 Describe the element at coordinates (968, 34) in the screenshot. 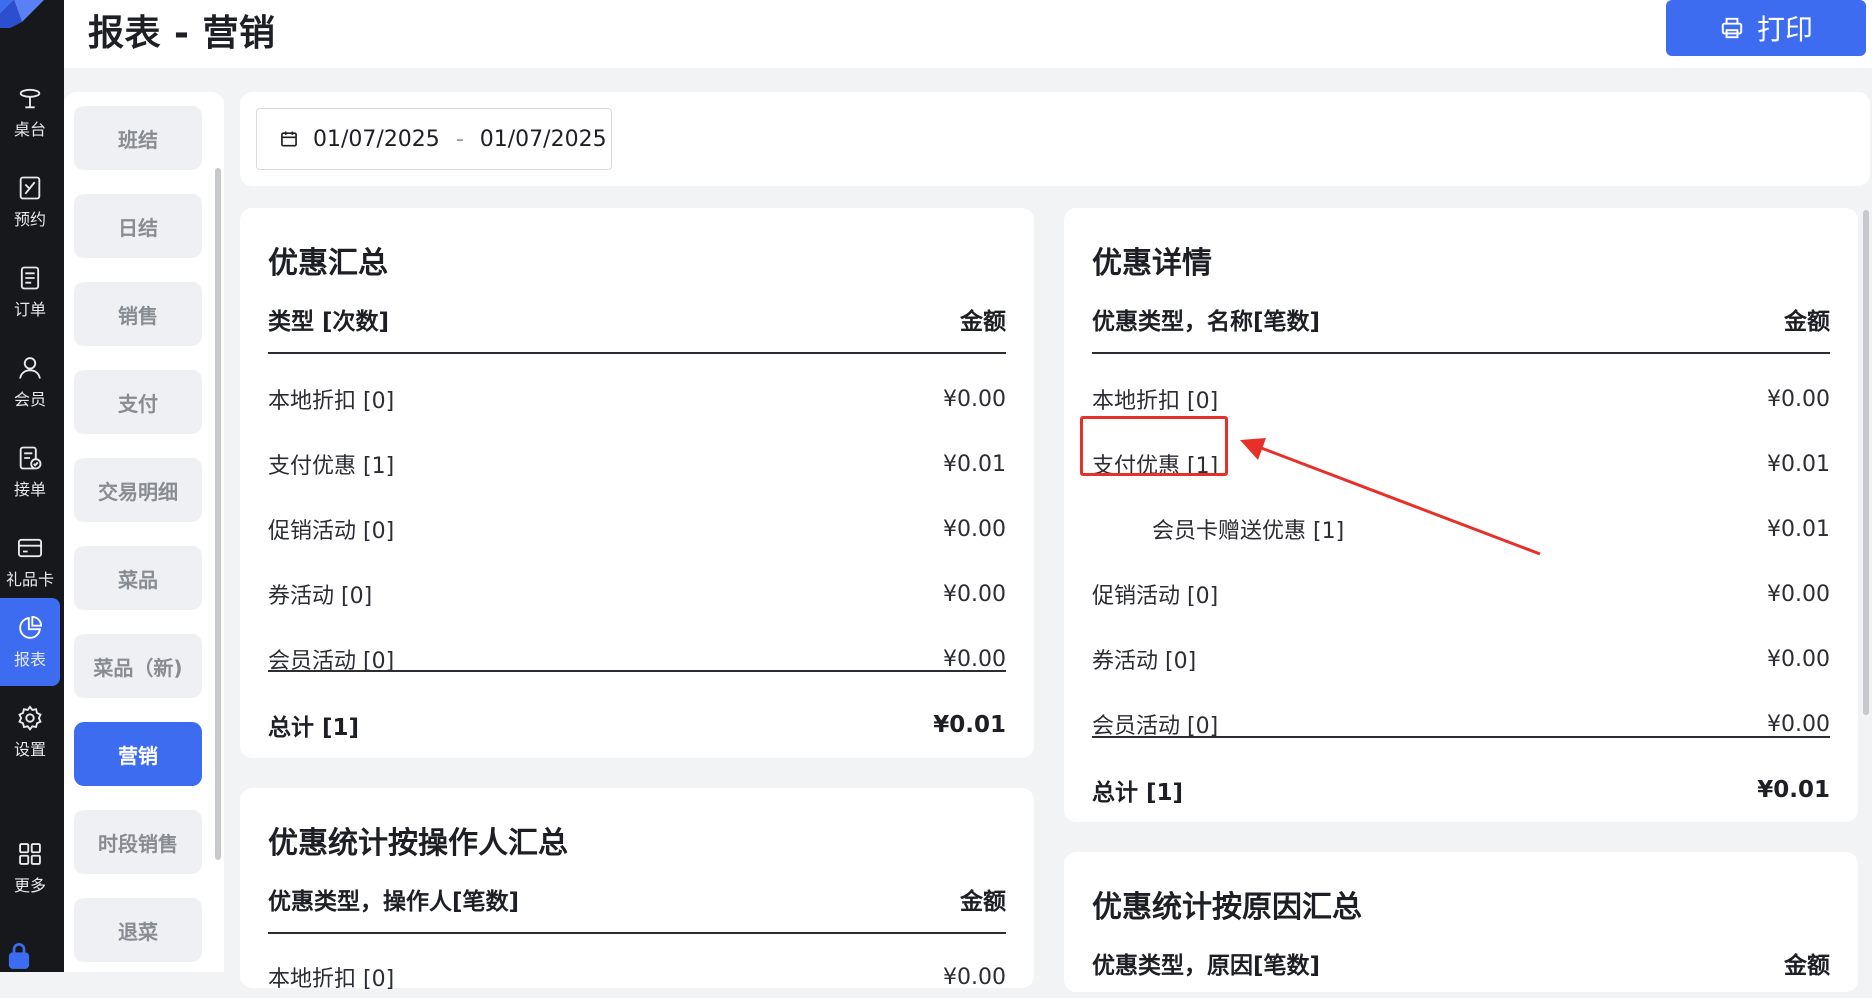

I see `page-header: 报表 - 营销 打印` at that location.